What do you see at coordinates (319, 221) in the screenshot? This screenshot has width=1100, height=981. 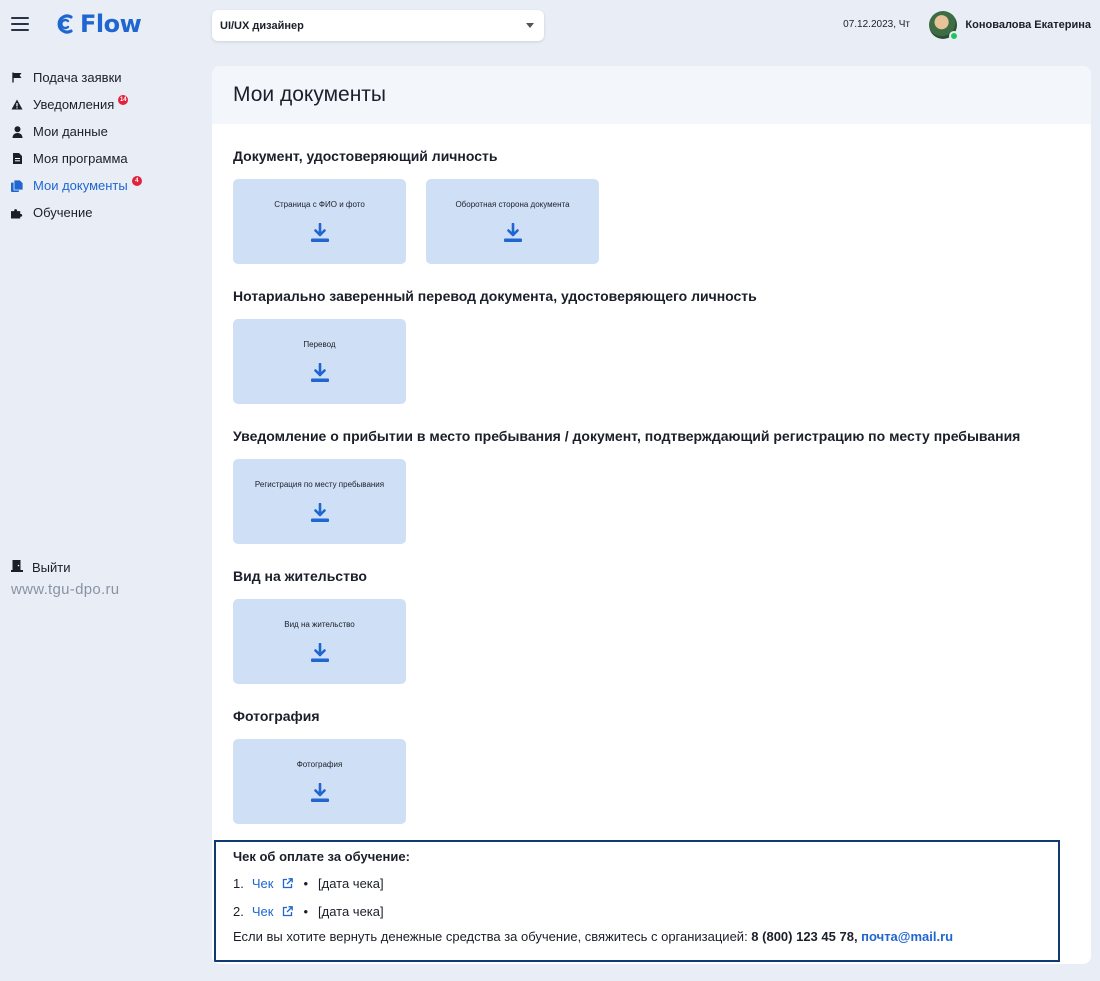 I see `upload-tile-identity-front: Страница с ФИО и фото` at bounding box center [319, 221].